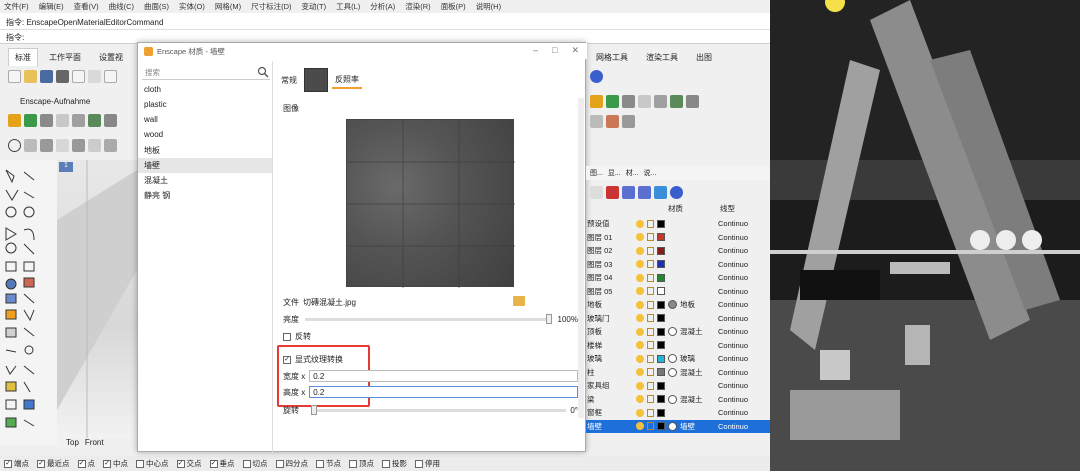  Describe the element at coordinates (94, 76) in the screenshot. I see `cut-icon` at that location.